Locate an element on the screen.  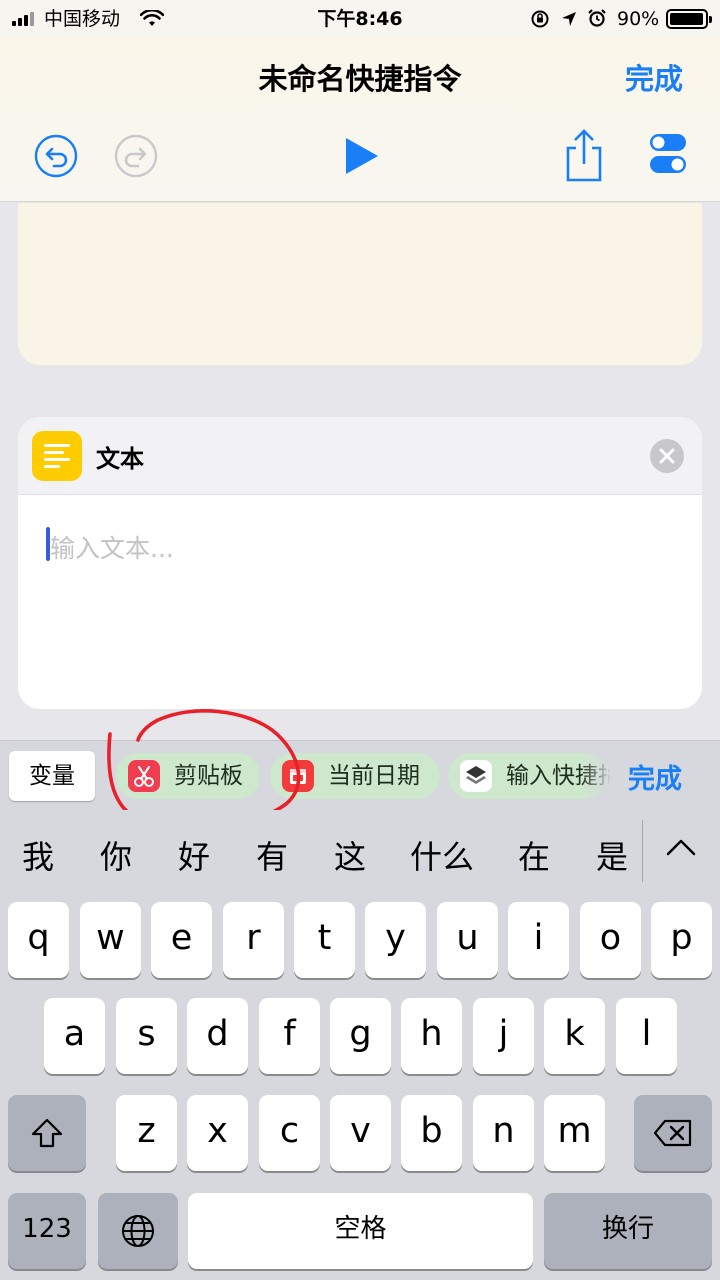
key-x: x is located at coordinates (217, 1133).